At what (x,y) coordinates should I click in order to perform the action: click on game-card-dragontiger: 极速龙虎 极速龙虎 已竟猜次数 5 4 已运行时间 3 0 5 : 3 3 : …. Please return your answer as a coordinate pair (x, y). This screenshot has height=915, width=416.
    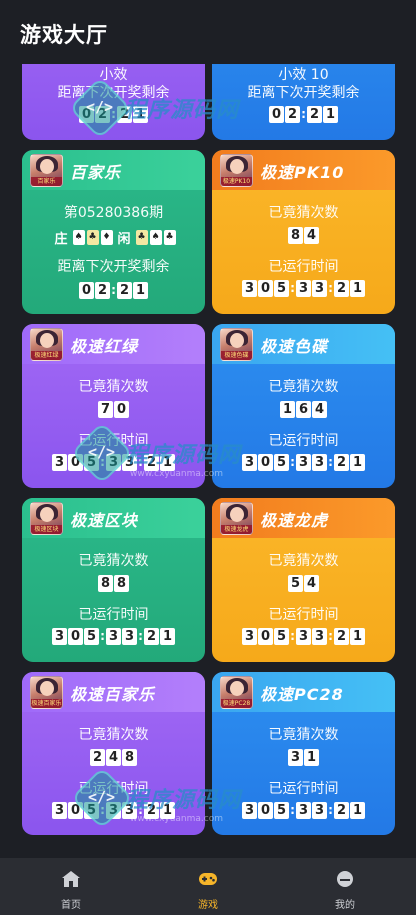
    Looking at the image, I should click on (303, 580).